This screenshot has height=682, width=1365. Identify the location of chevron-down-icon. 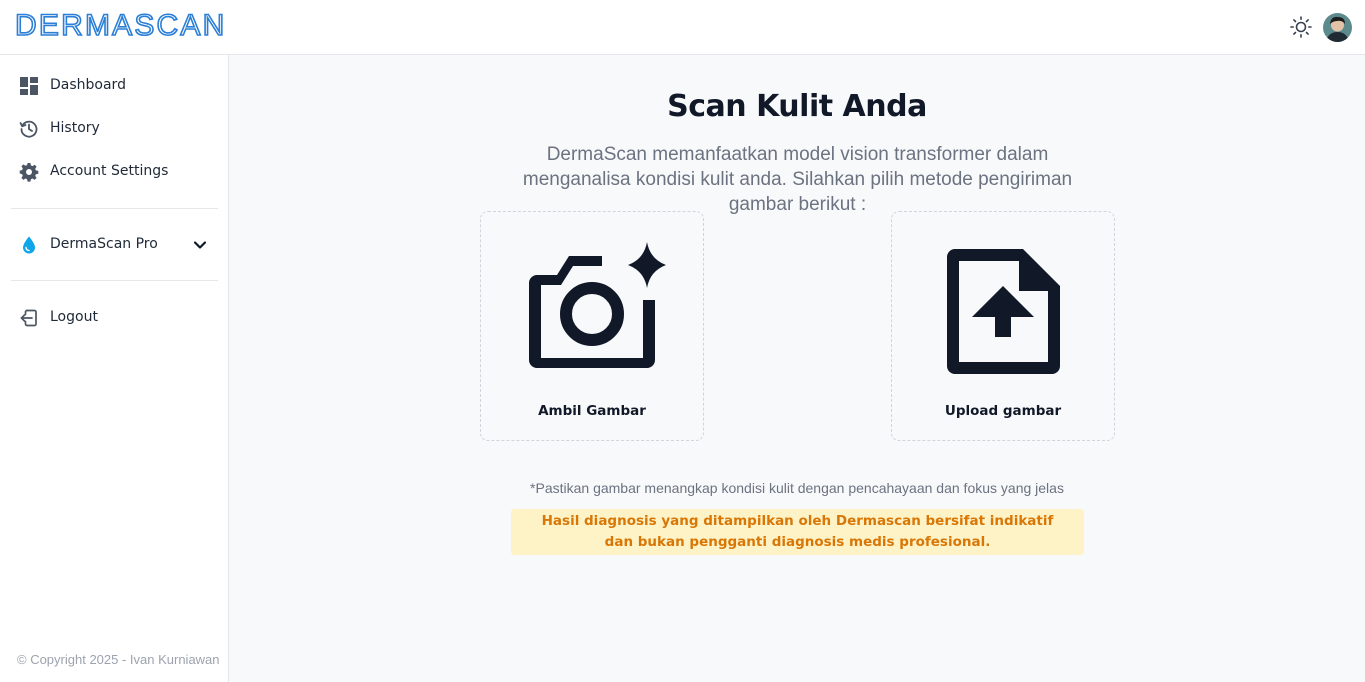
(200, 245).